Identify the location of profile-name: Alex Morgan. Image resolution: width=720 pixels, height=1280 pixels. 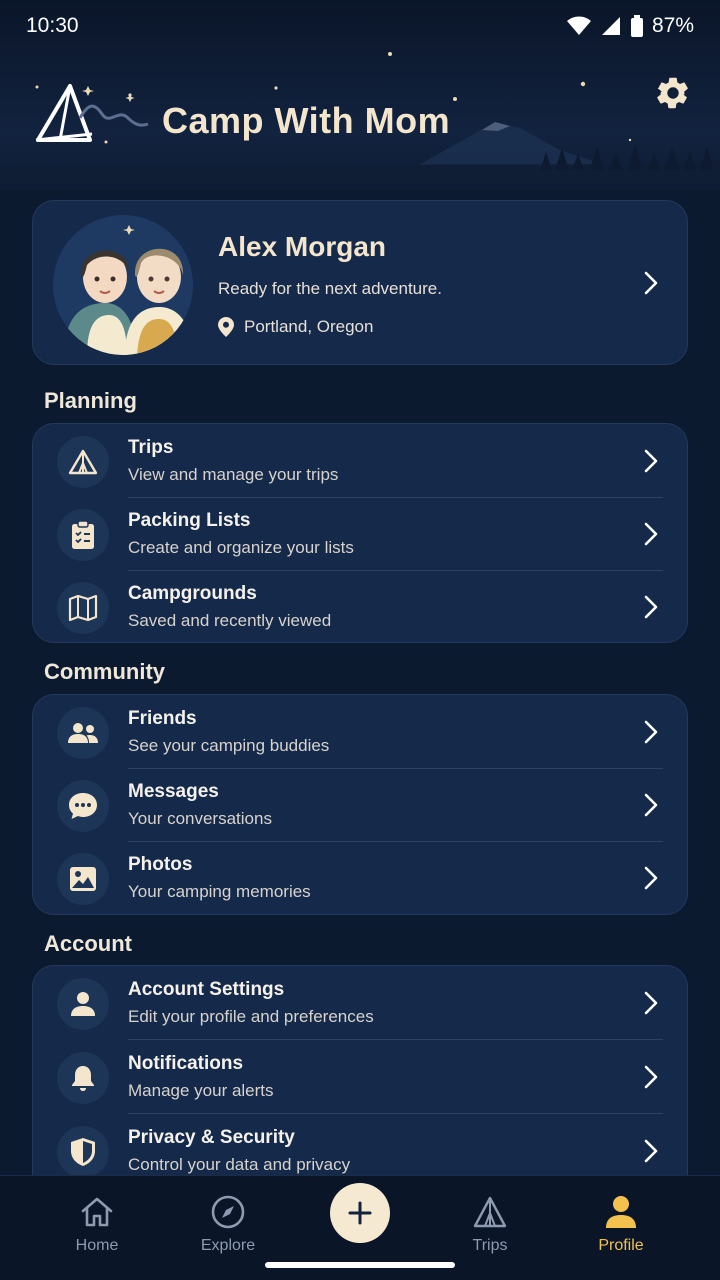
(302, 246).